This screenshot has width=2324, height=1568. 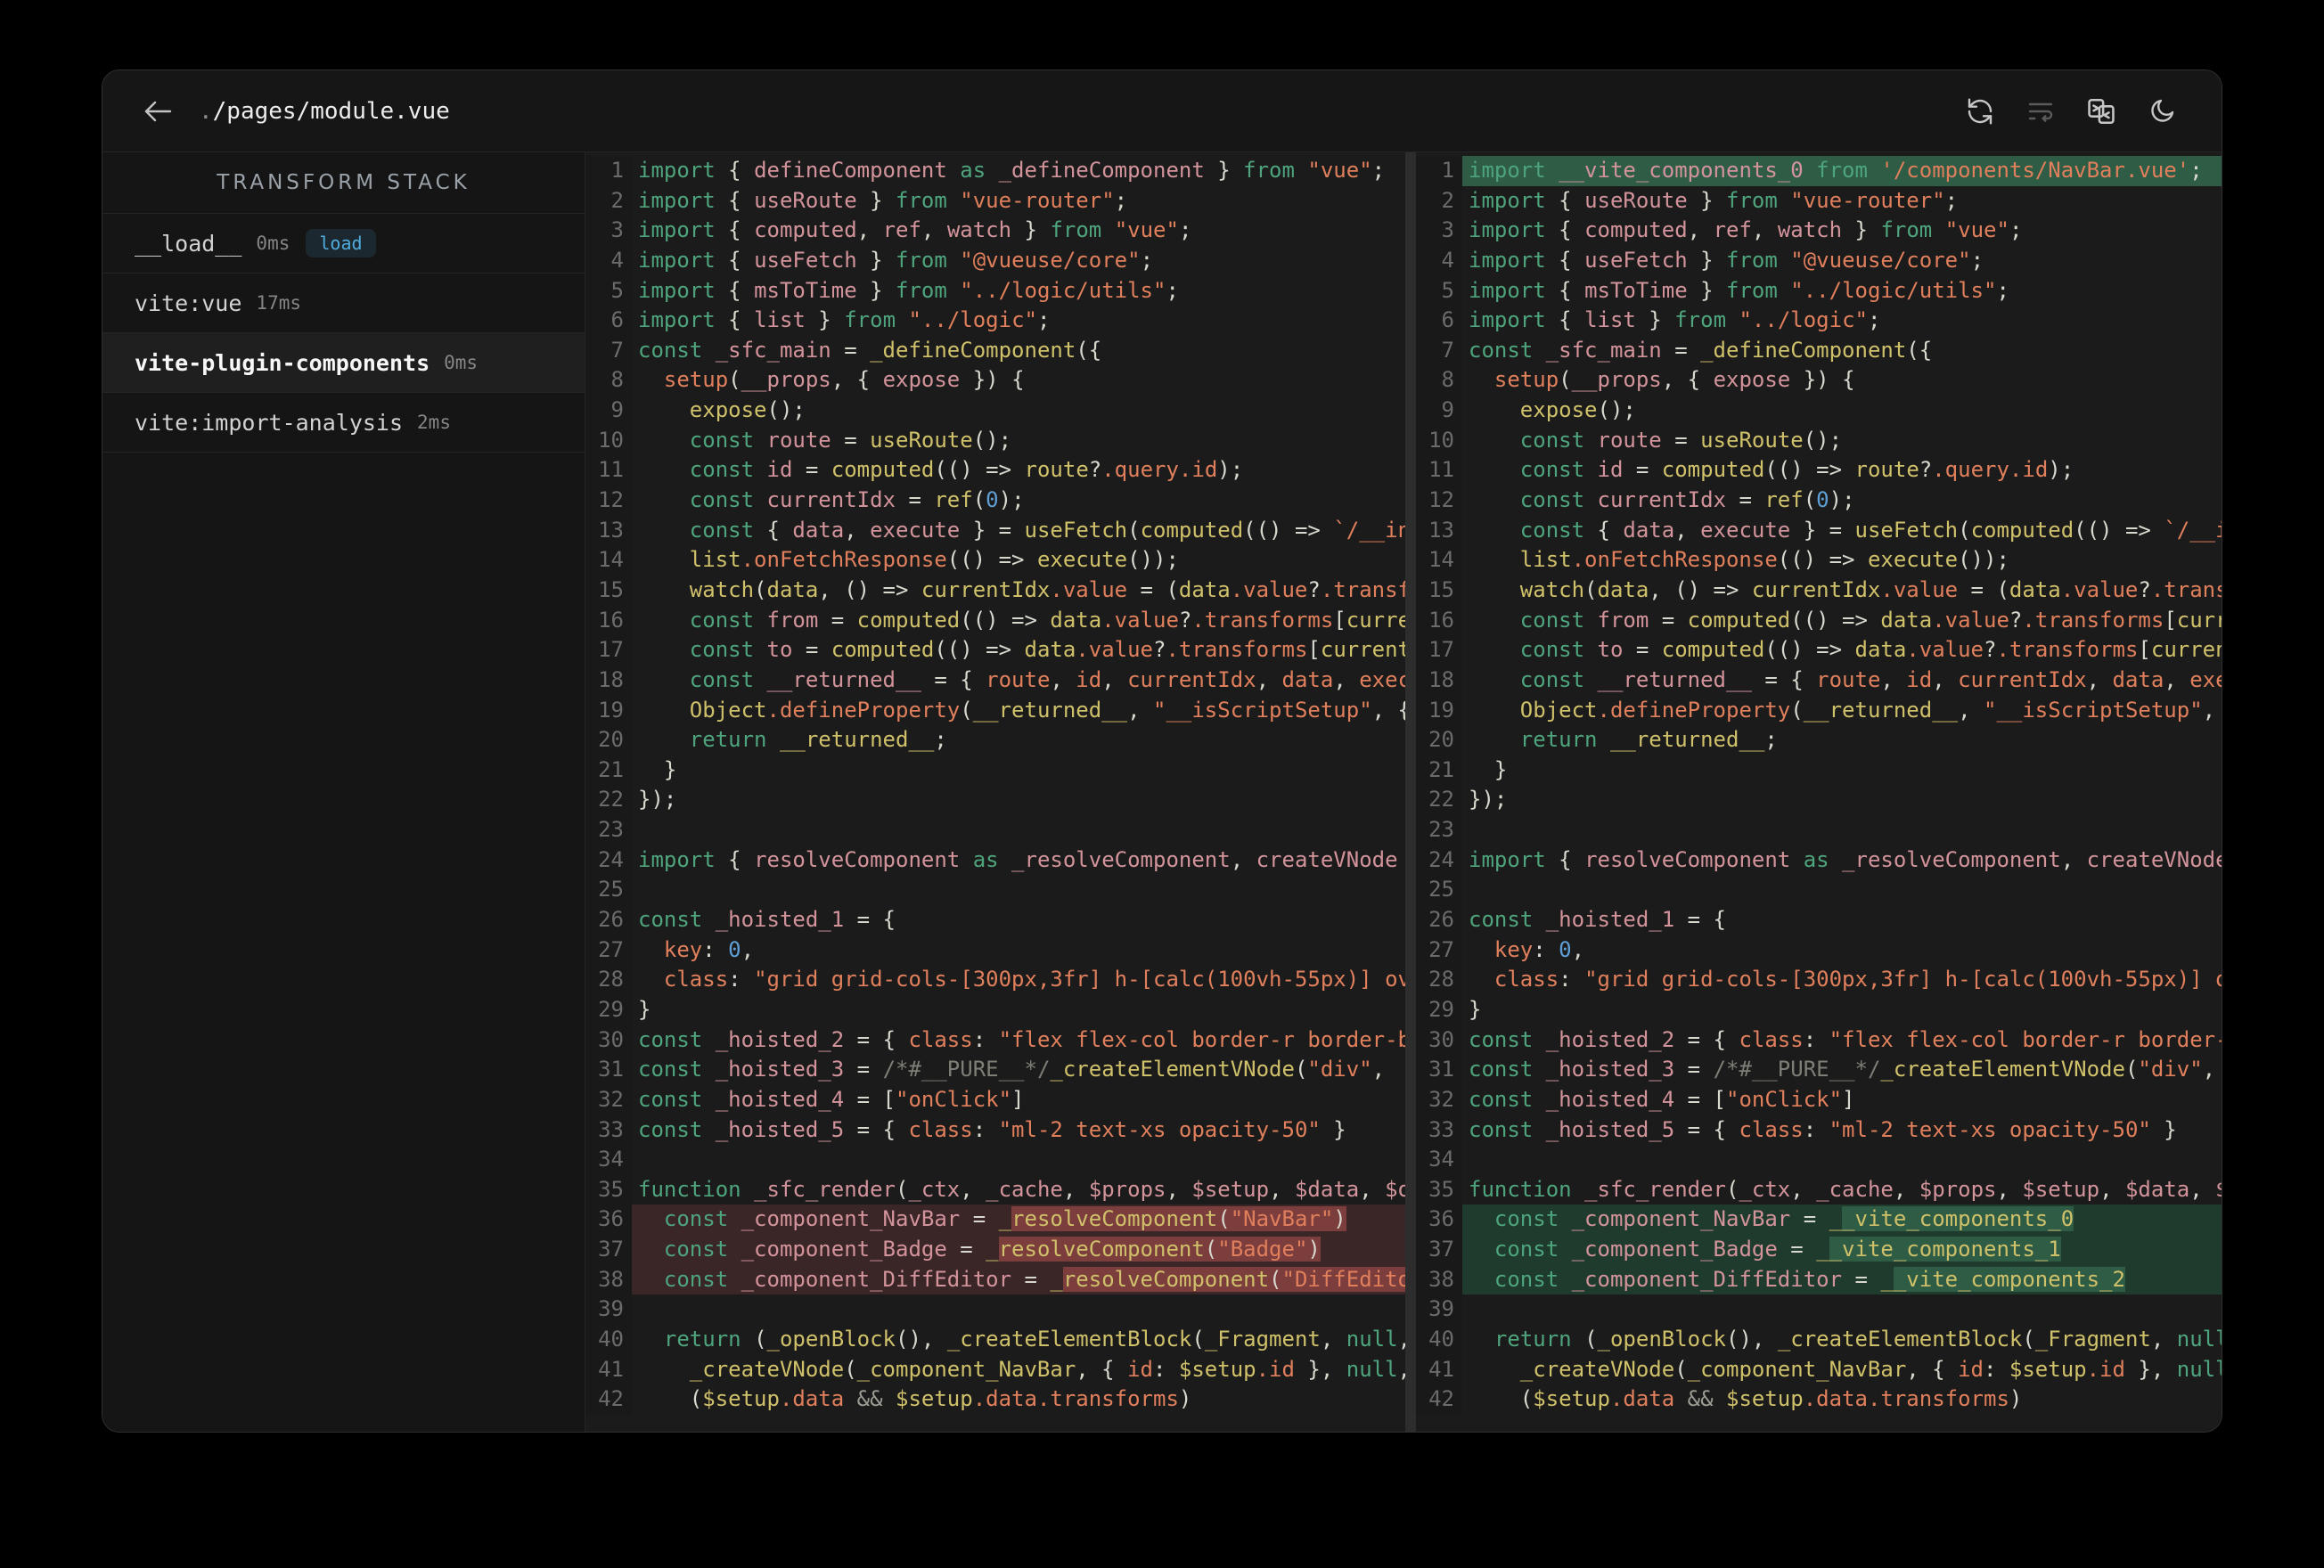 I want to click on code-line: 10 const route = useRoute();, so click(x=995, y=440).